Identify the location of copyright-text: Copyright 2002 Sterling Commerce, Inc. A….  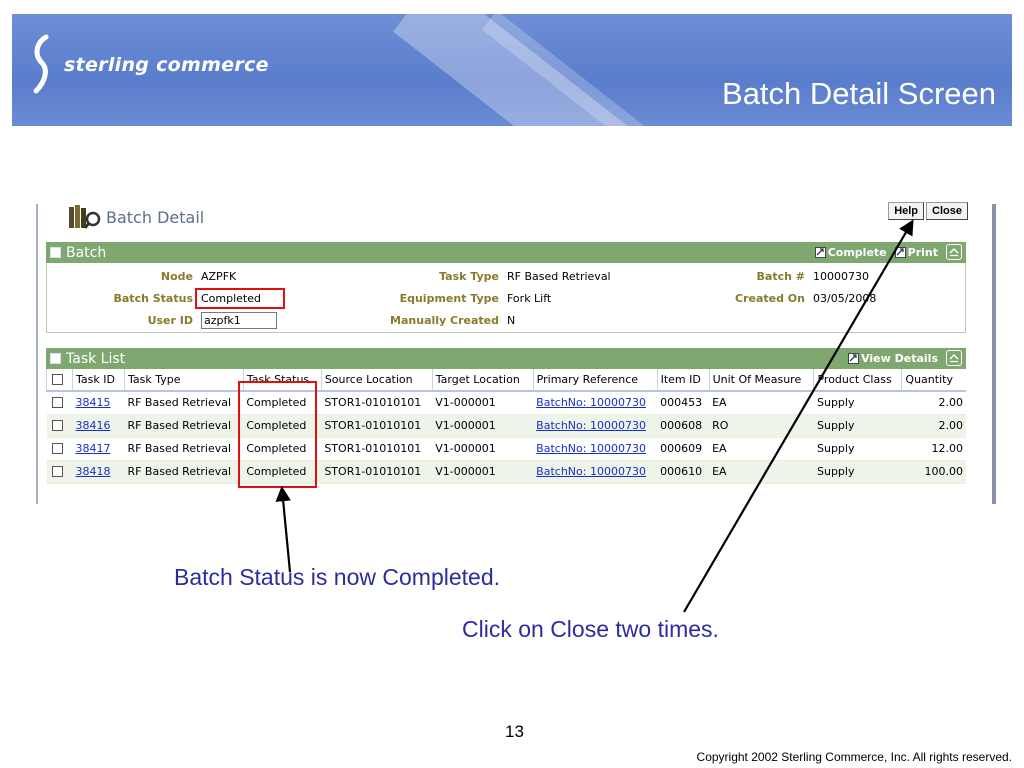
(854, 757).